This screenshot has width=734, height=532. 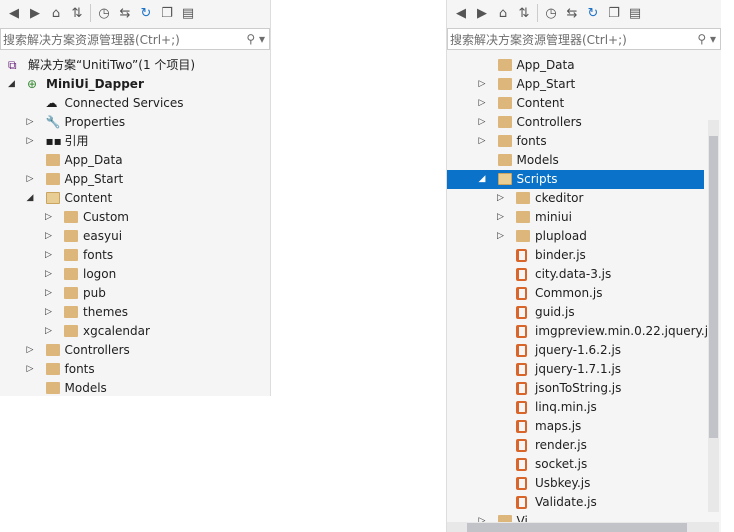 I want to click on tree-item: ▷ themes, so click(x=135, y=312).